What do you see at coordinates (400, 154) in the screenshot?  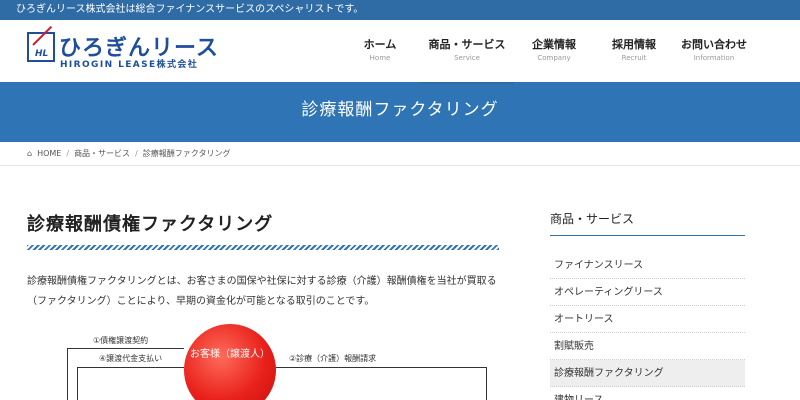 I see `breadcrumb: ⌂ HOME / 商品・サービス / 診療報酬ファクタリング` at bounding box center [400, 154].